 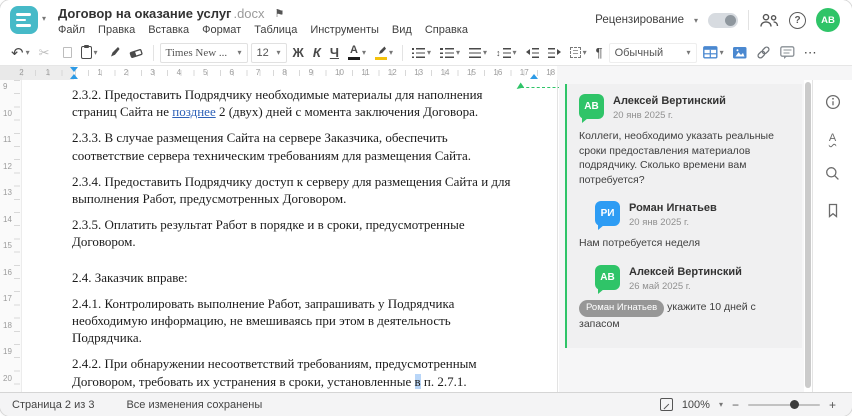 I want to click on table-icon, so click(x=710, y=52).